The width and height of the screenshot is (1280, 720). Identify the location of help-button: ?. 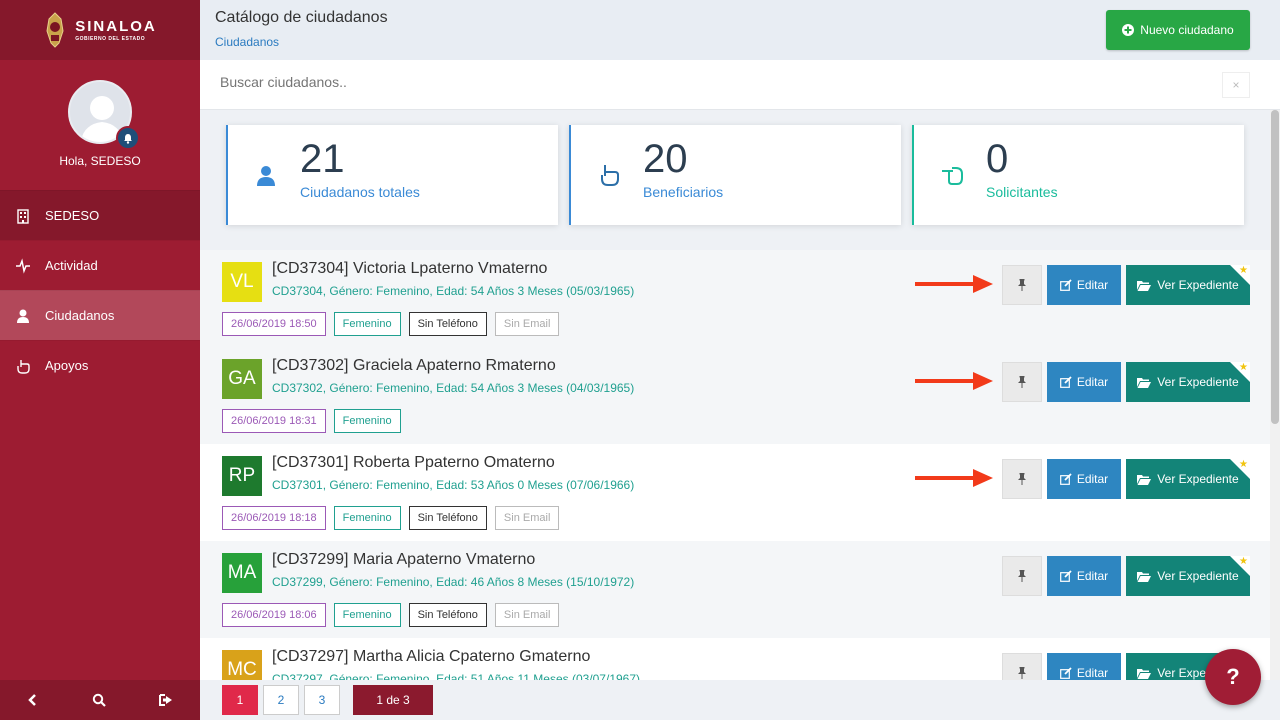
(1233, 677).